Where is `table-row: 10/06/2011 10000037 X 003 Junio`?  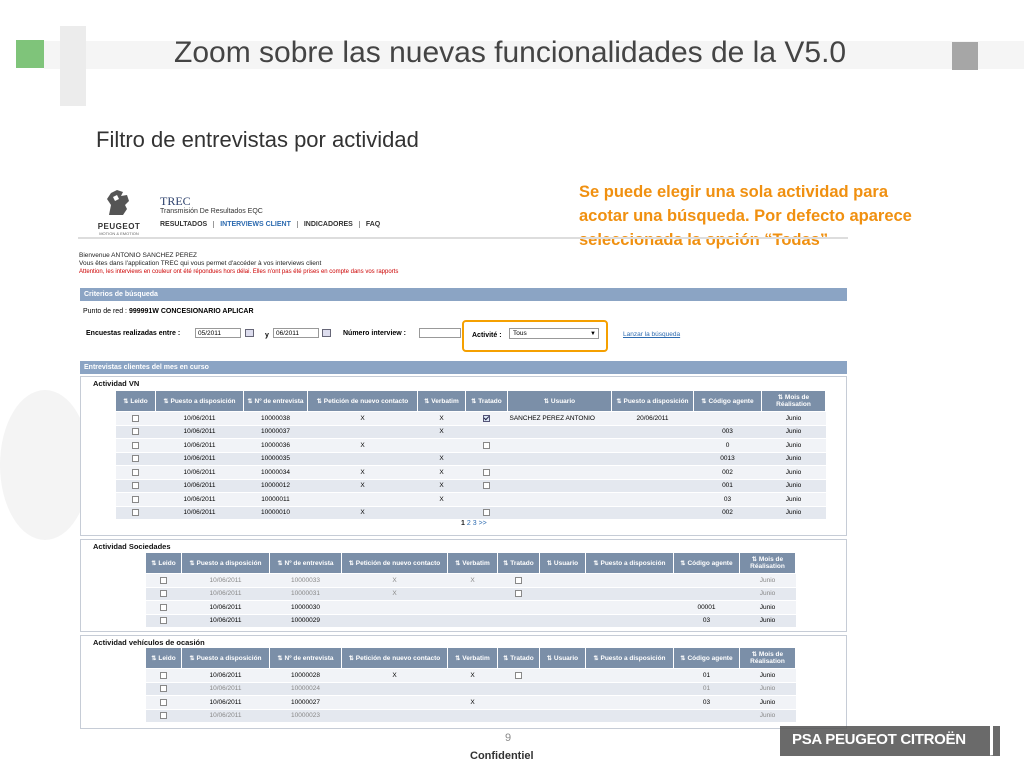 table-row: 10/06/2011 10000037 X 003 Junio is located at coordinates (470, 432).